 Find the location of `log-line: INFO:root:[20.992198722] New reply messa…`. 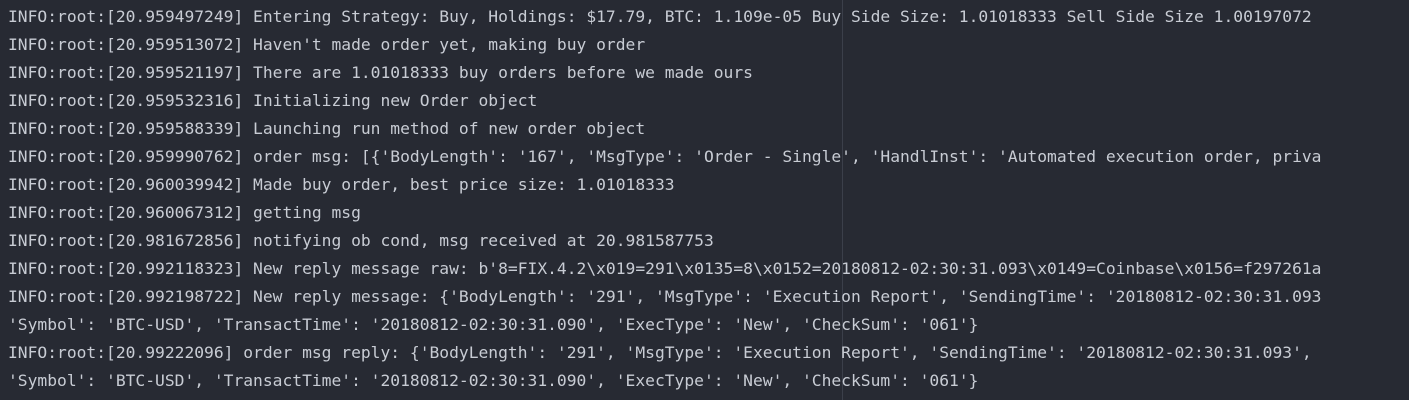

log-line: INFO:root:[20.992198722] New reply messa… is located at coordinates (665, 296).